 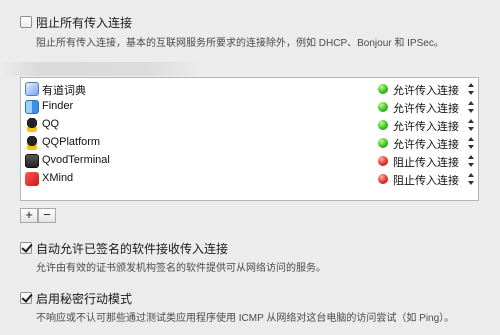 What do you see at coordinates (26, 298) in the screenshot?
I see `stealth-mode-checkbox` at bounding box center [26, 298].